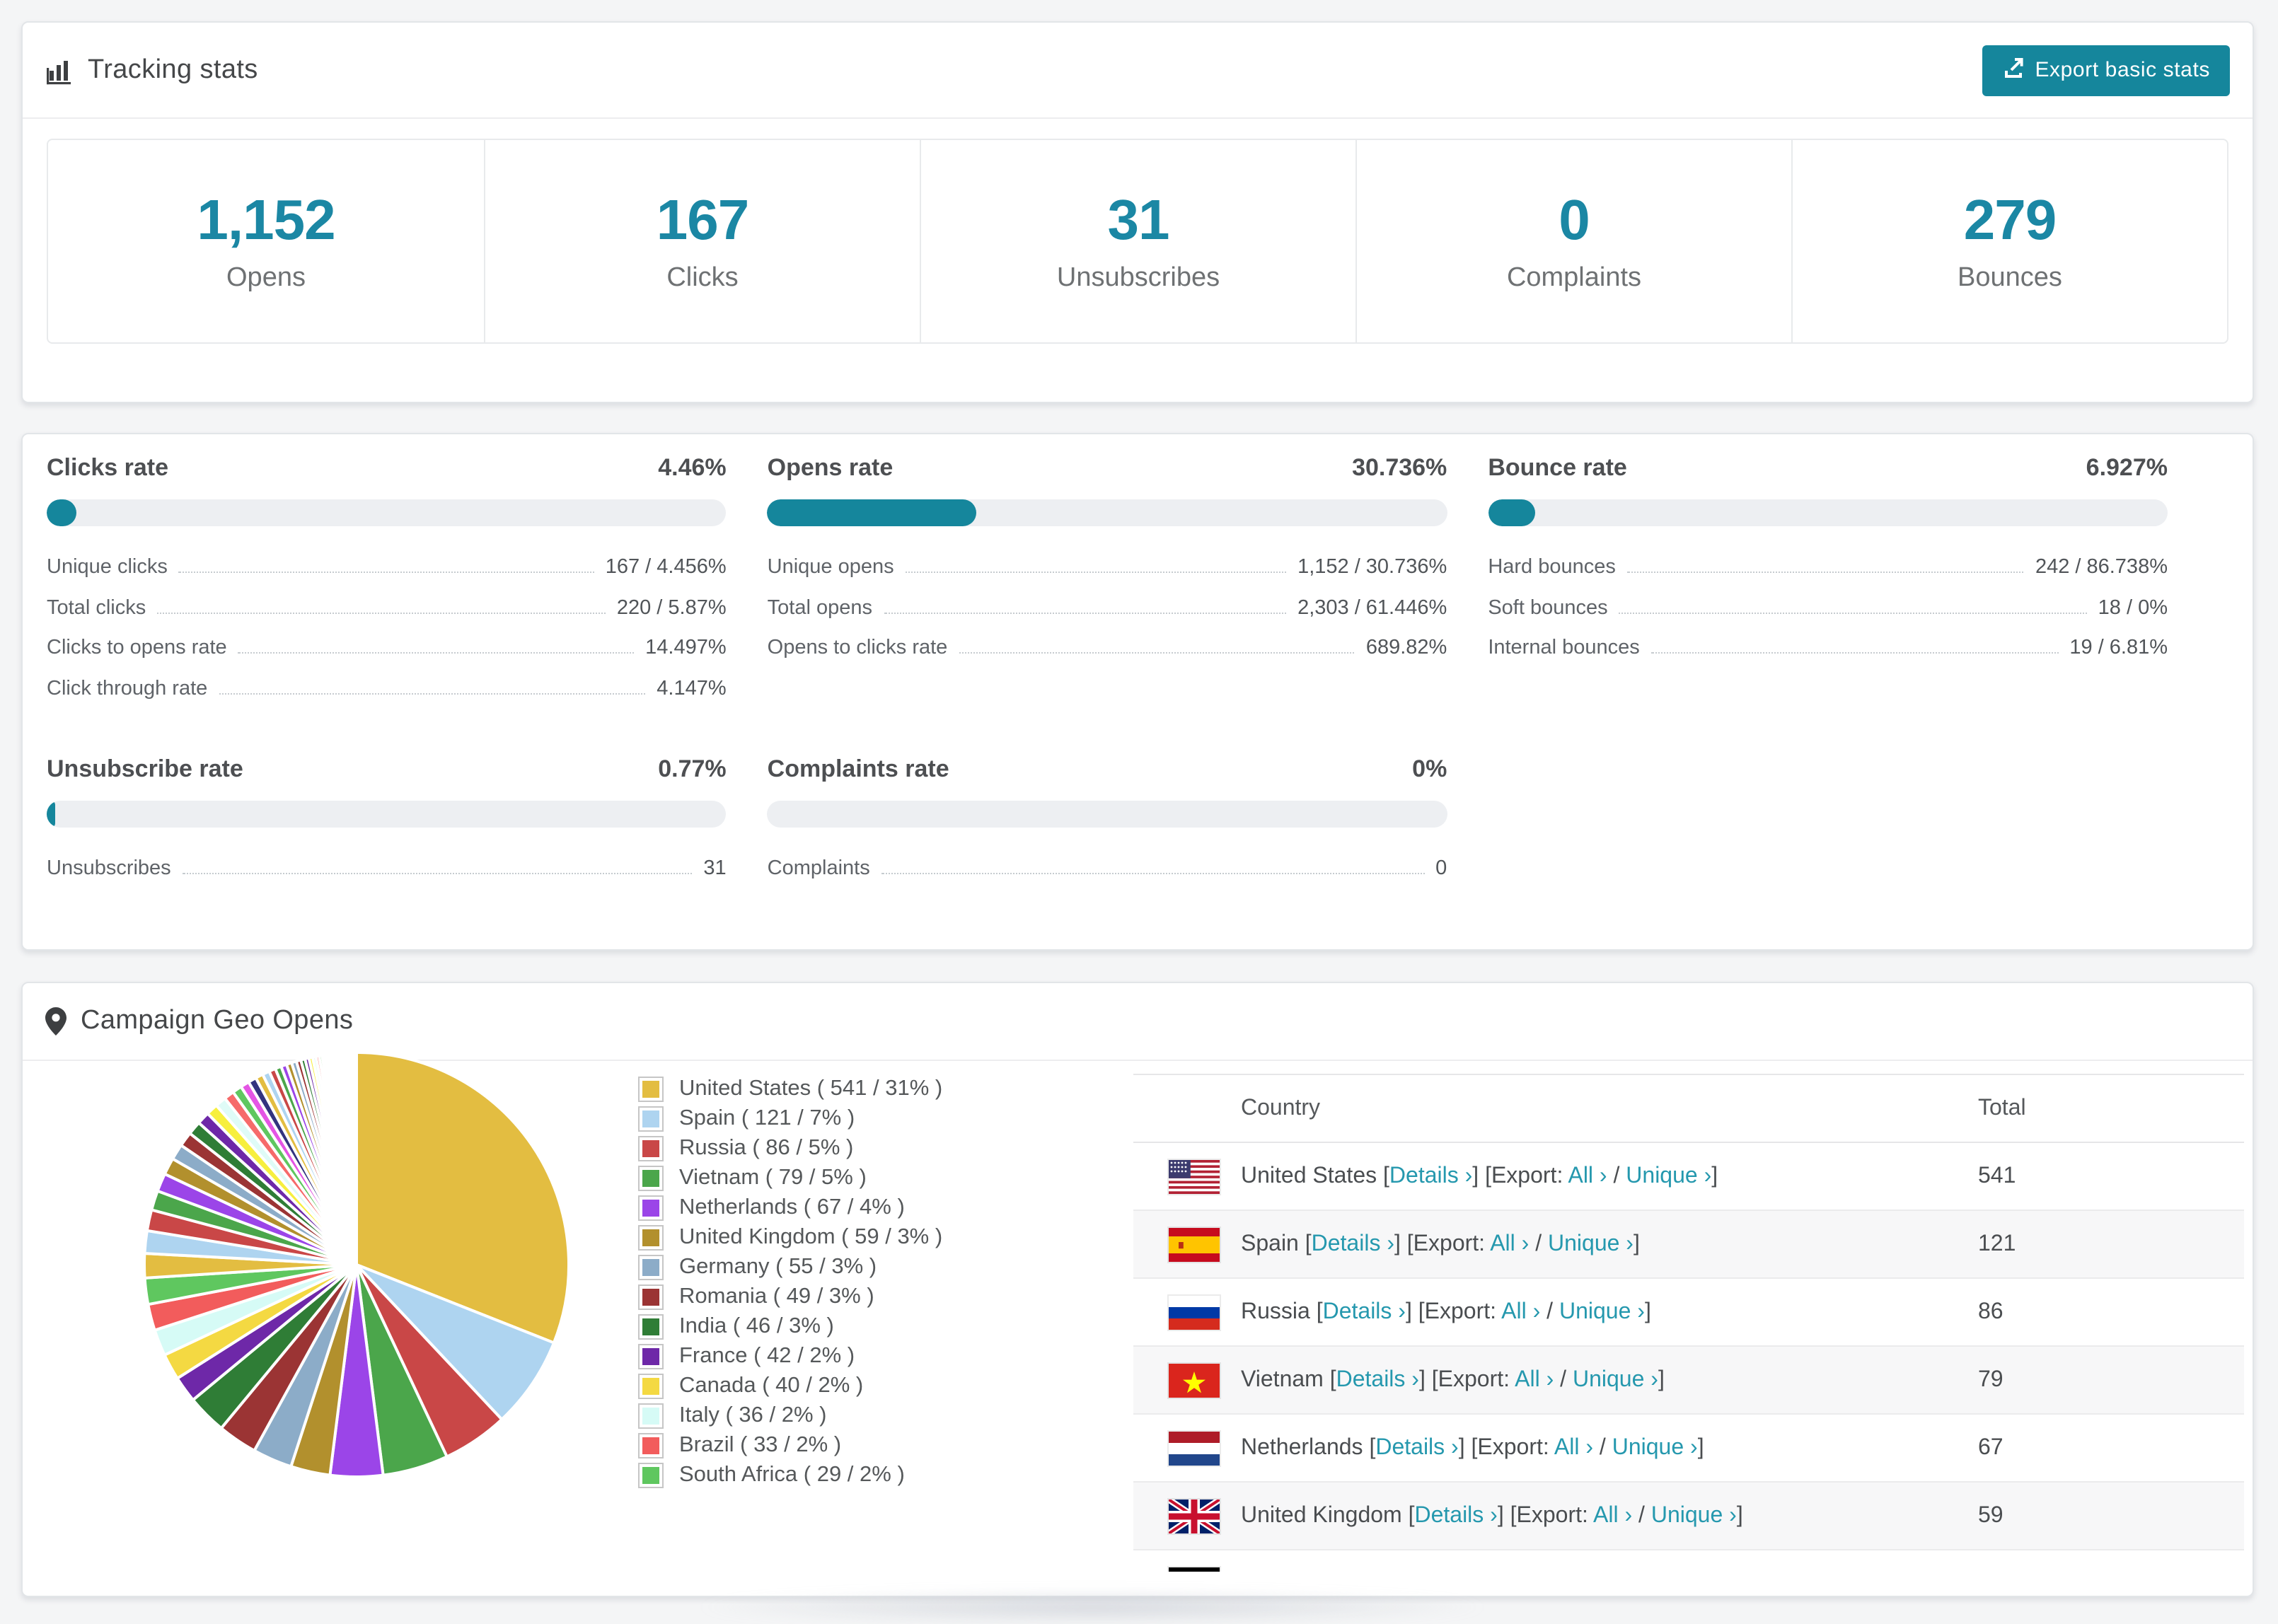  I want to click on export-unique-link-vietnam: Unique ›, so click(1615, 1379).